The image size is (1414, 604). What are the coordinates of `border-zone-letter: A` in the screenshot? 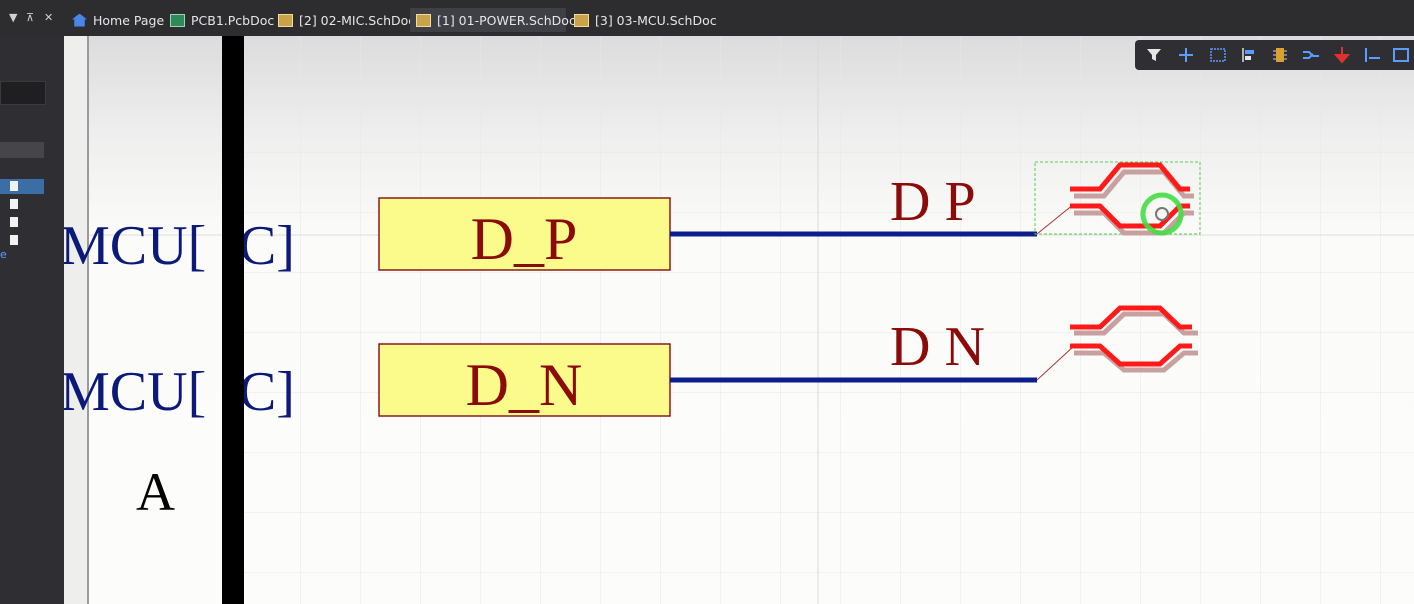 It's located at (155, 492).